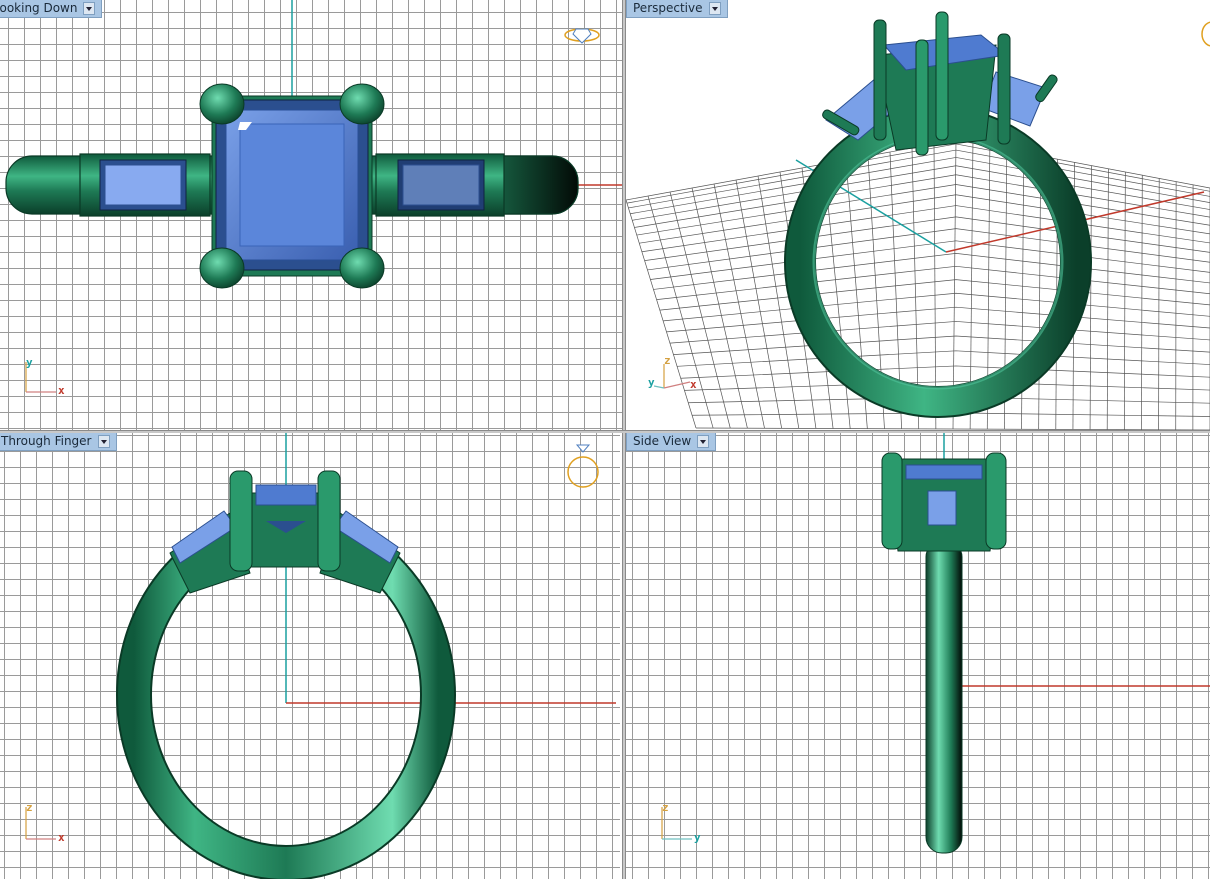 Image resolution: width=1210 pixels, height=879 pixels. I want to click on viewport-title-looking-down: Looking Down, so click(51, 9).